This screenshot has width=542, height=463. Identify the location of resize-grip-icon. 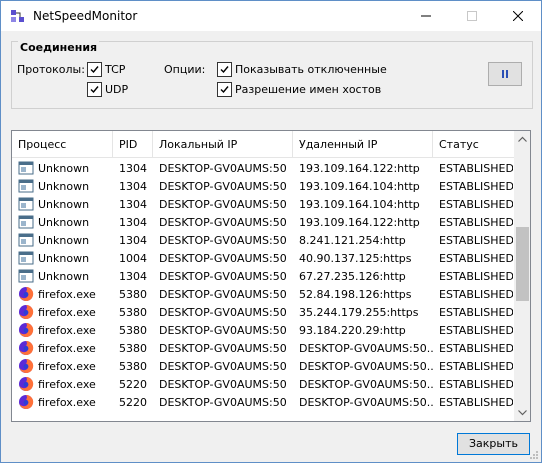
(534, 455).